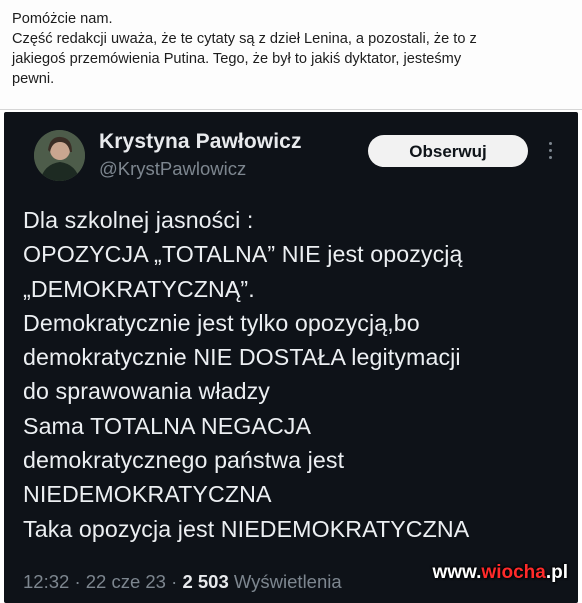  Describe the element at coordinates (167, 425) in the screenshot. I see `tweet-text-line: Sama TOTALNA NEGACJA` at that location.